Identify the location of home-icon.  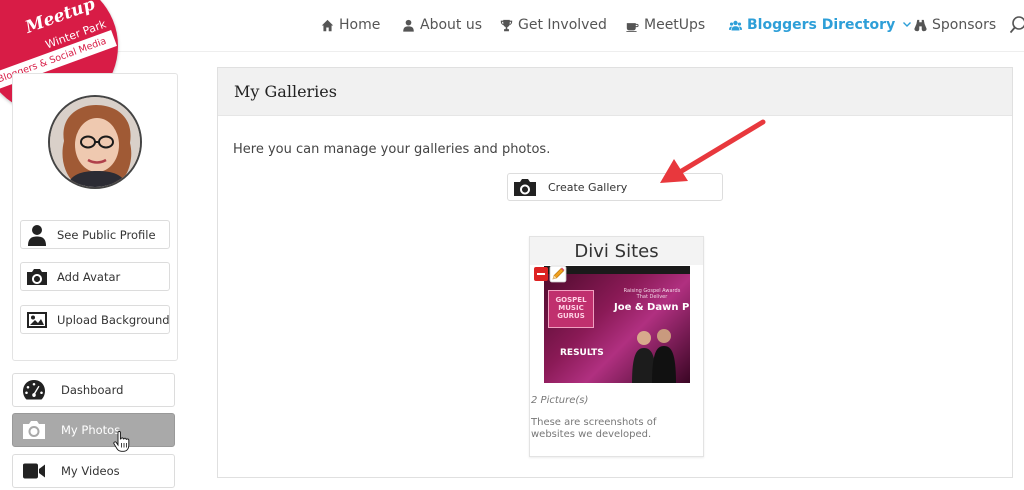
(327, 25).